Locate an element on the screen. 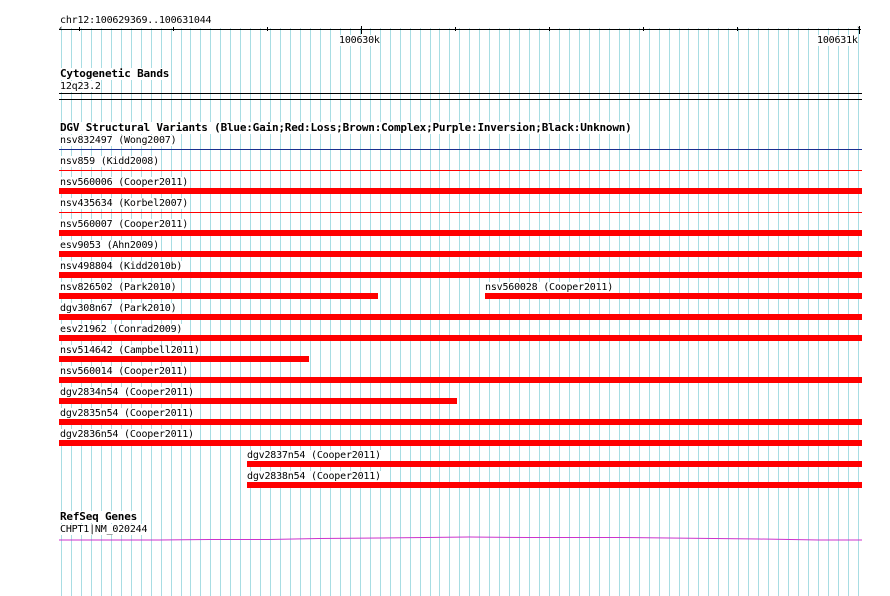 This screenshot has height=596, width=890. variant-label: nsv560014 (Cooper2011) is located at coordinates (124, 371).